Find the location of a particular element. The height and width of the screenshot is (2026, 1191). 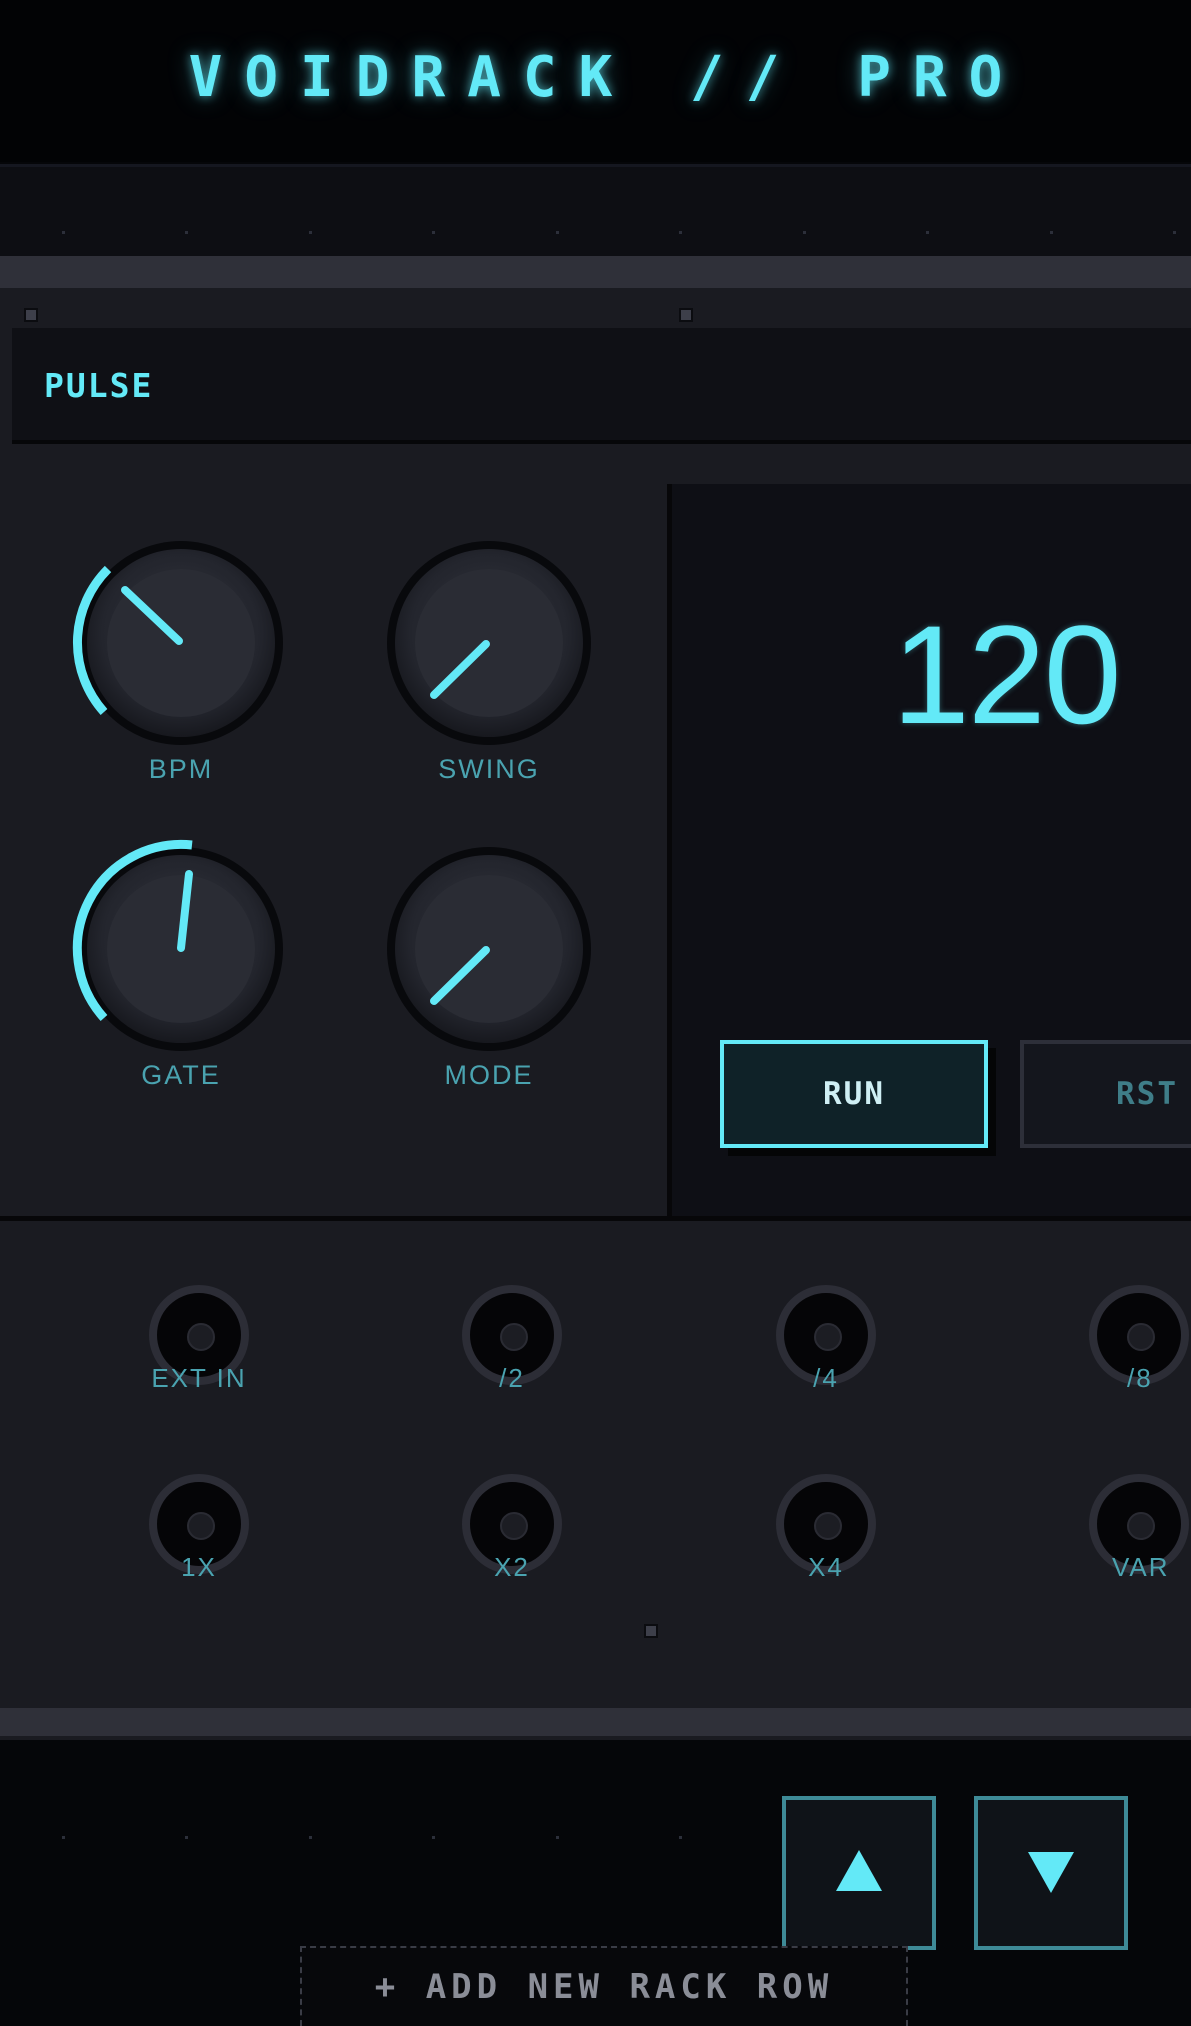

gate-knob is located at coordinates (181, 949).